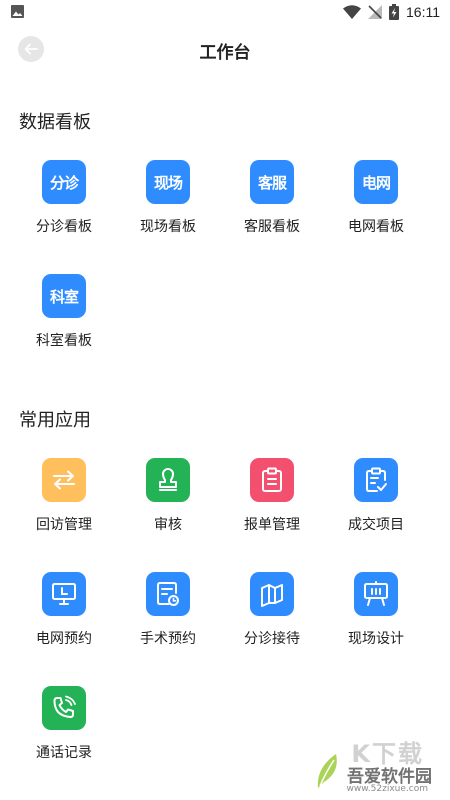 The width and height of the screenshot is (450, 800). What do you see at coordinates (225, 53) in the screenshot?
I see `page-title: 工作台` at bounding box center [225, 53].